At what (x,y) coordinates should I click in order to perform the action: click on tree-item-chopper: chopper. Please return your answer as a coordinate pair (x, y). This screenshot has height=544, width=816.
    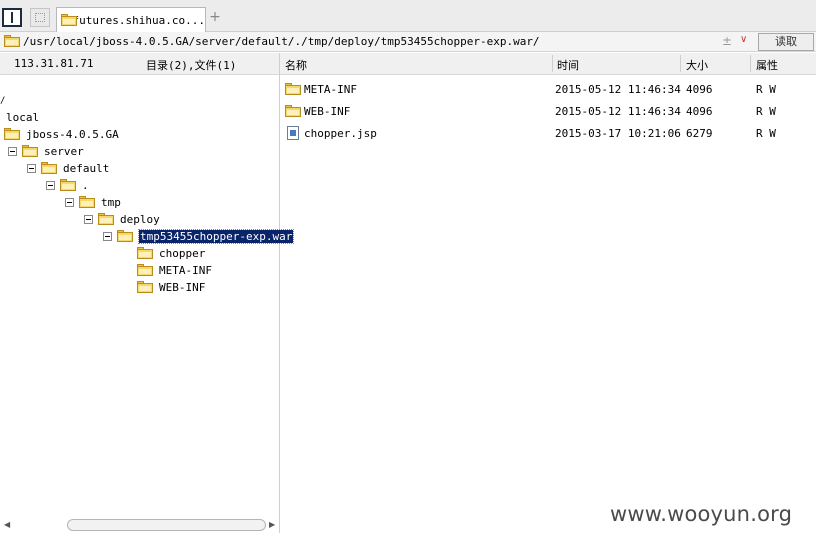
    Looking at the image, I should click on (171, 253).